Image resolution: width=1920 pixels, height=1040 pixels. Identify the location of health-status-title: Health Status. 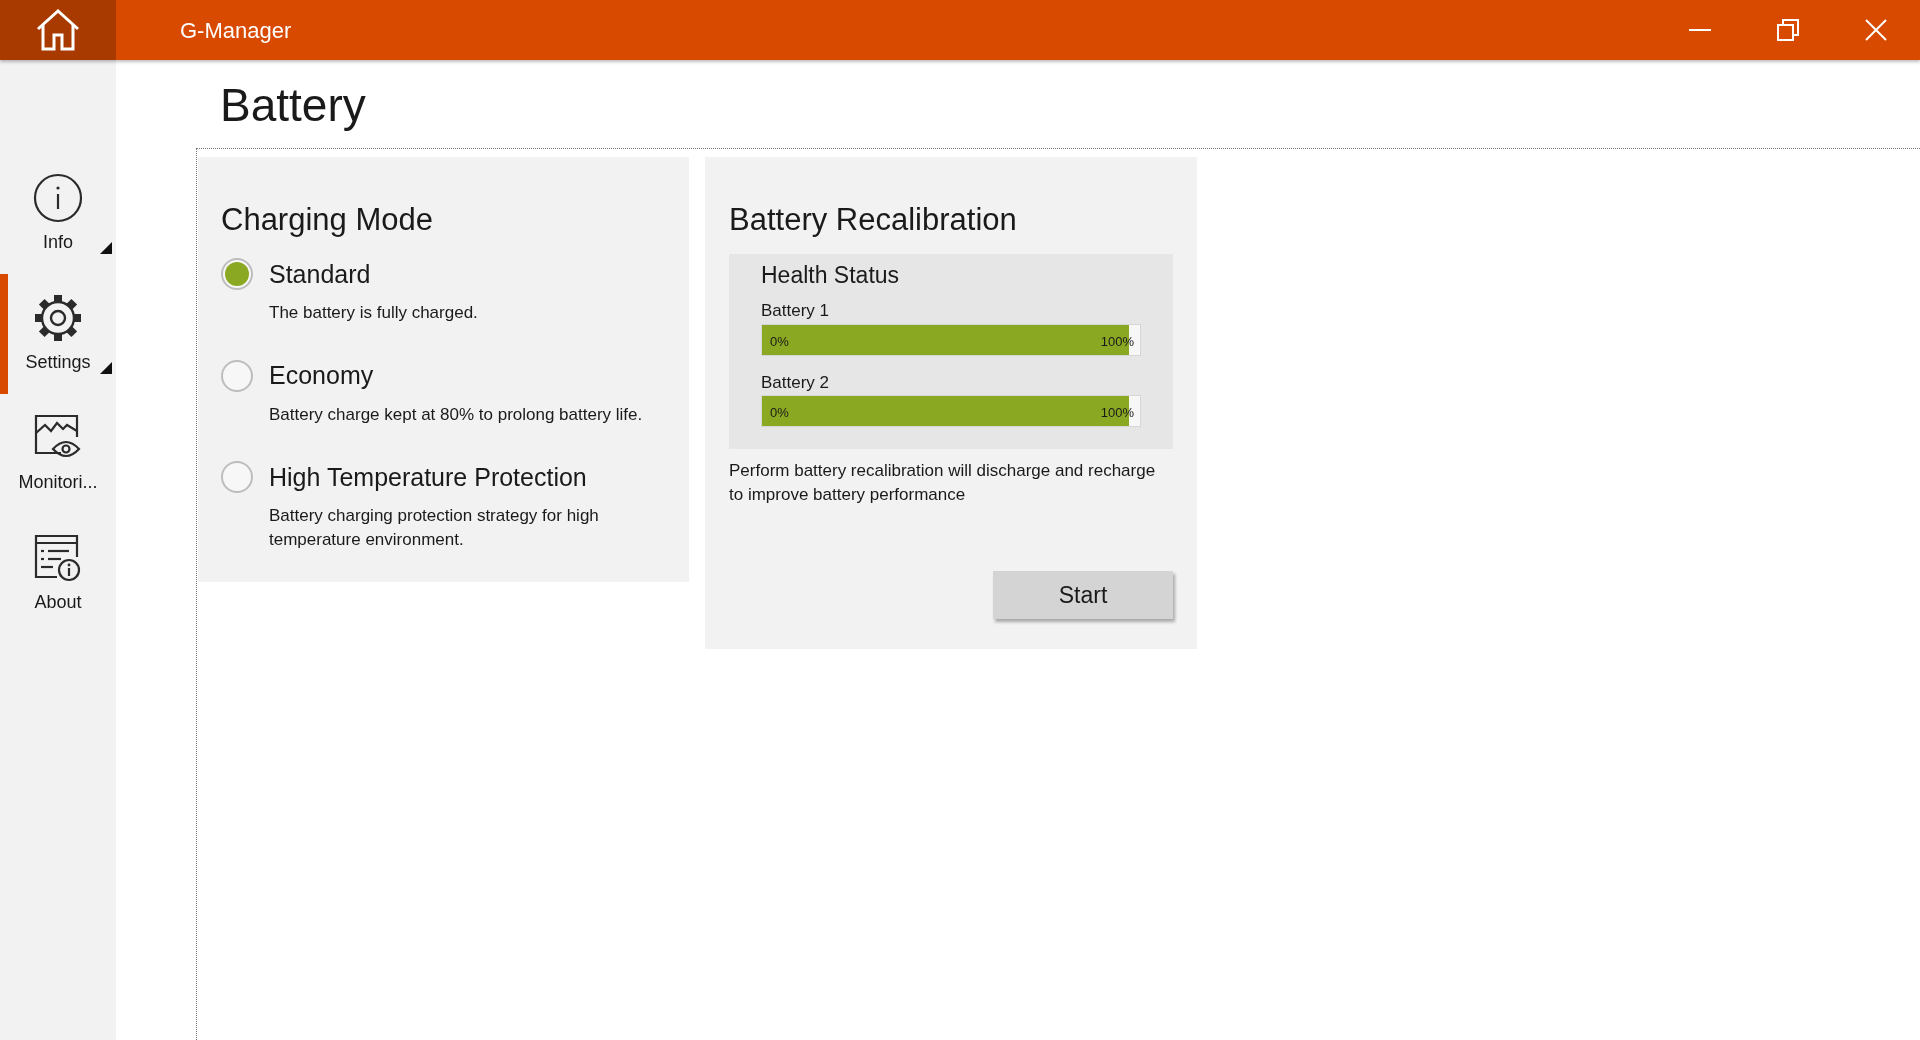
(831, 275).